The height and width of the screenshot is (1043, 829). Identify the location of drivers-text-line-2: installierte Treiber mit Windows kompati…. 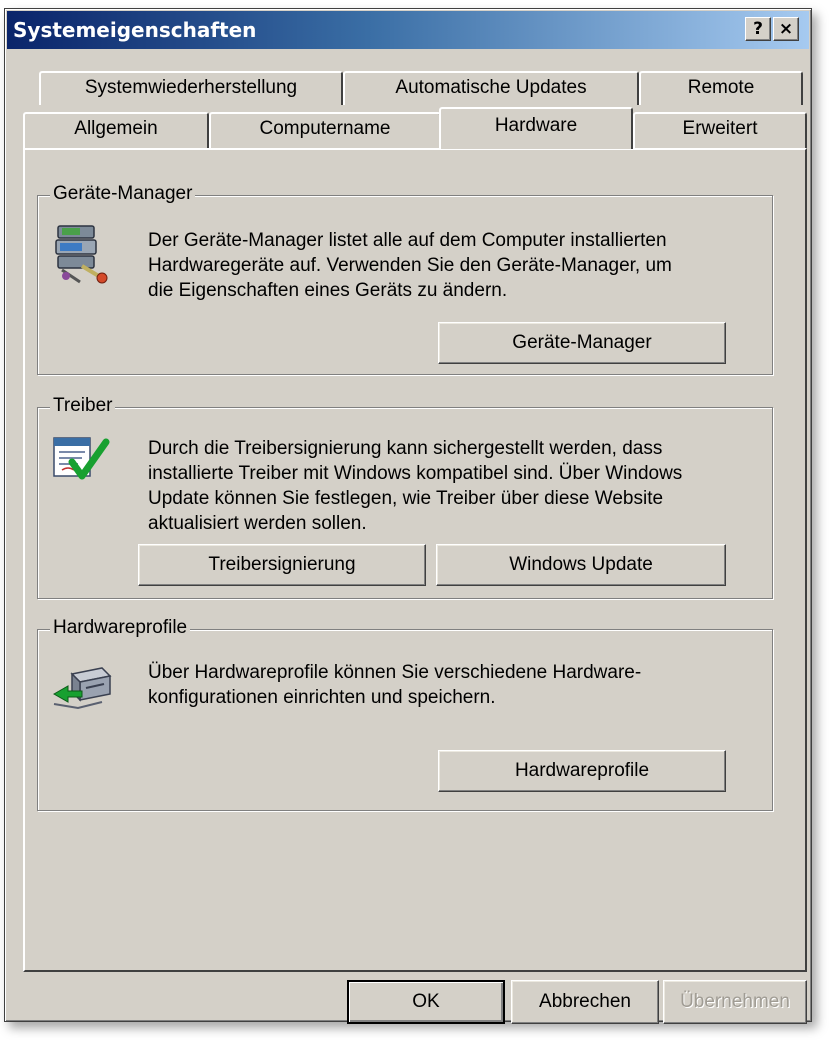
(415, 473).